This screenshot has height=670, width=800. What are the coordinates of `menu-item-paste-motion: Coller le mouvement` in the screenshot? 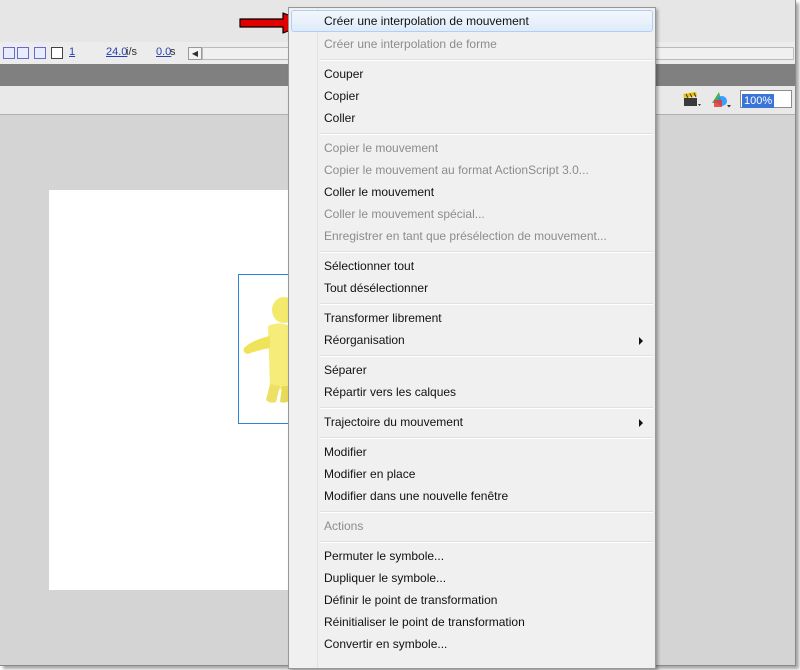 It's located at (472, 192).